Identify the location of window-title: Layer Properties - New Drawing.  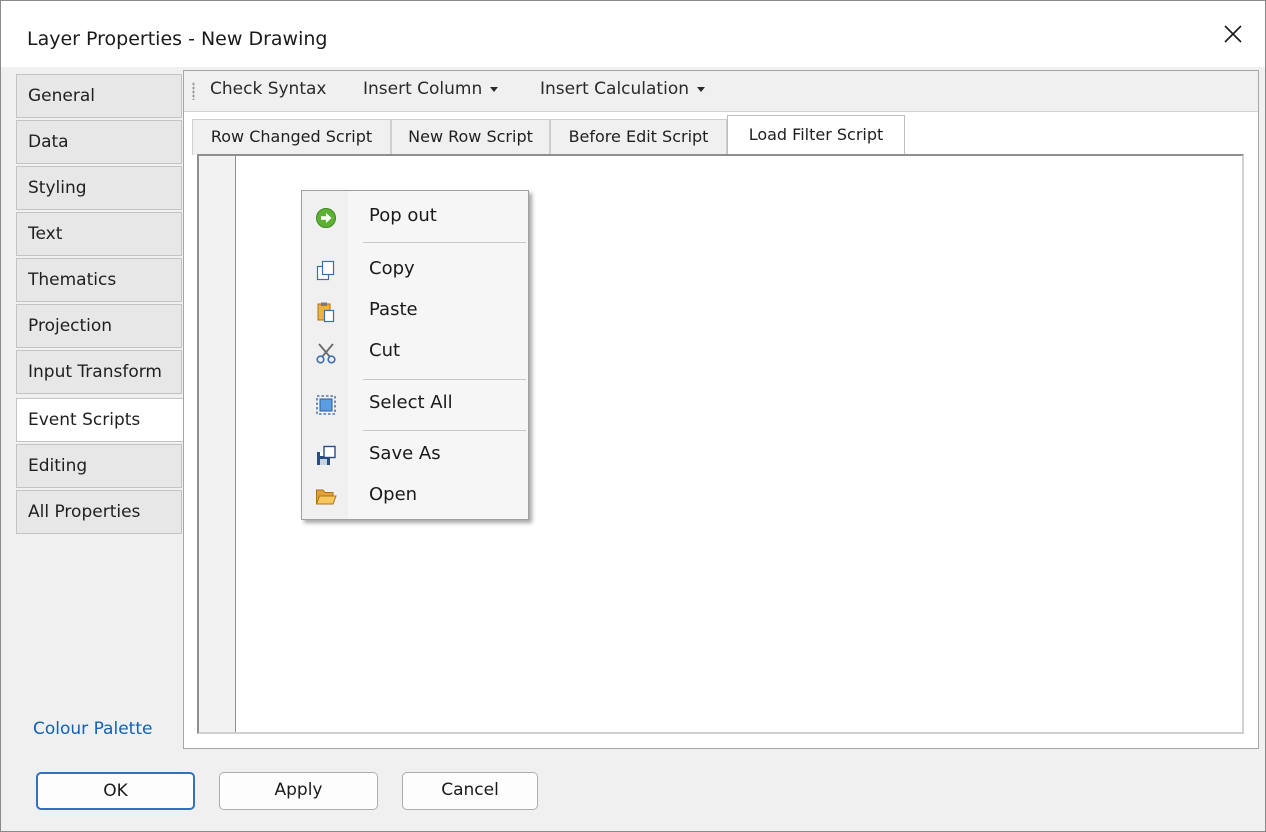
(177, 39).